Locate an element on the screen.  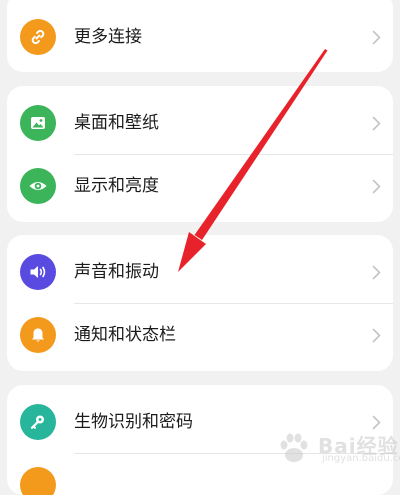
settings-item-label: 桌面和壁纸 is located at coordinates (116, 123).